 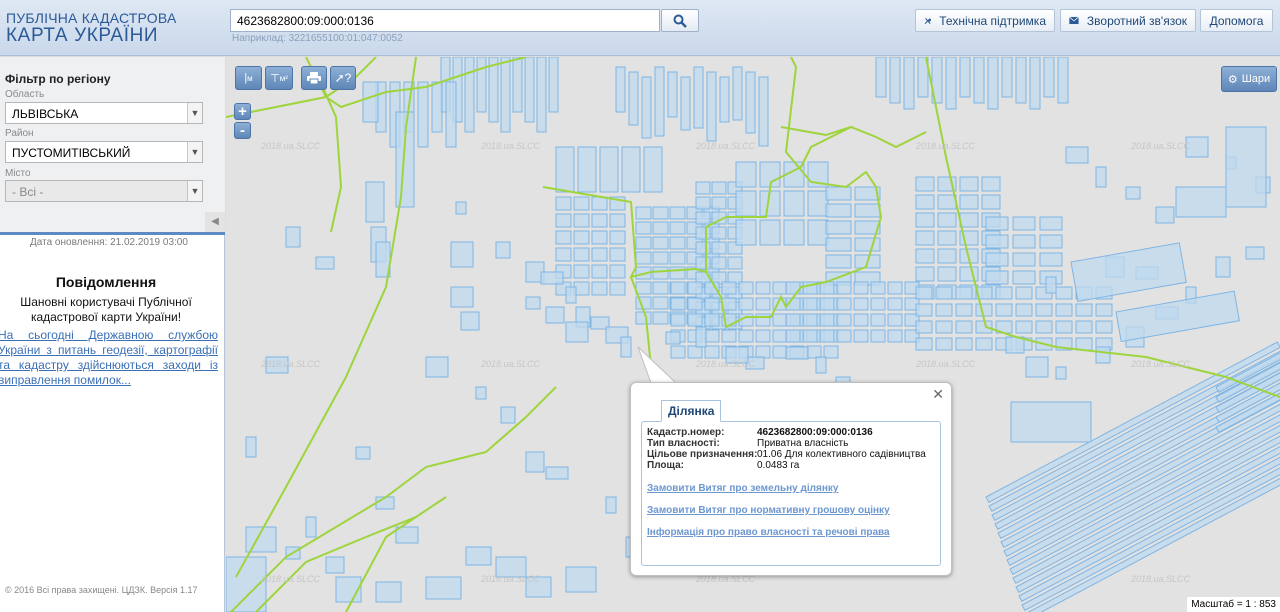 I want to click on city-label: Місто, so click(x=18, y=173).